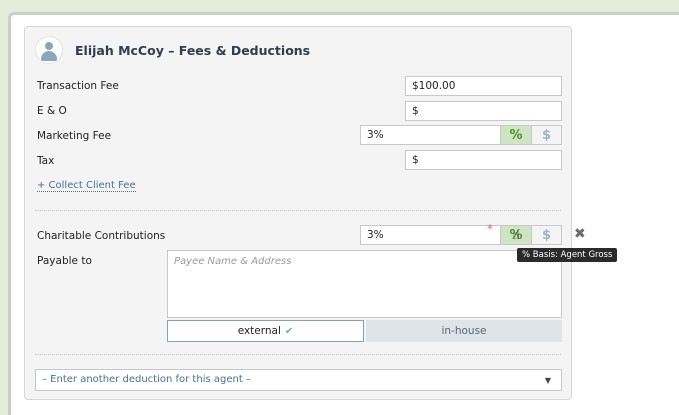 The width and height of the screenshot is (679, 415). Describe the element at coordinates (64, 261) in the screenshot. I see `payable-to-label: Payable to` at that location.